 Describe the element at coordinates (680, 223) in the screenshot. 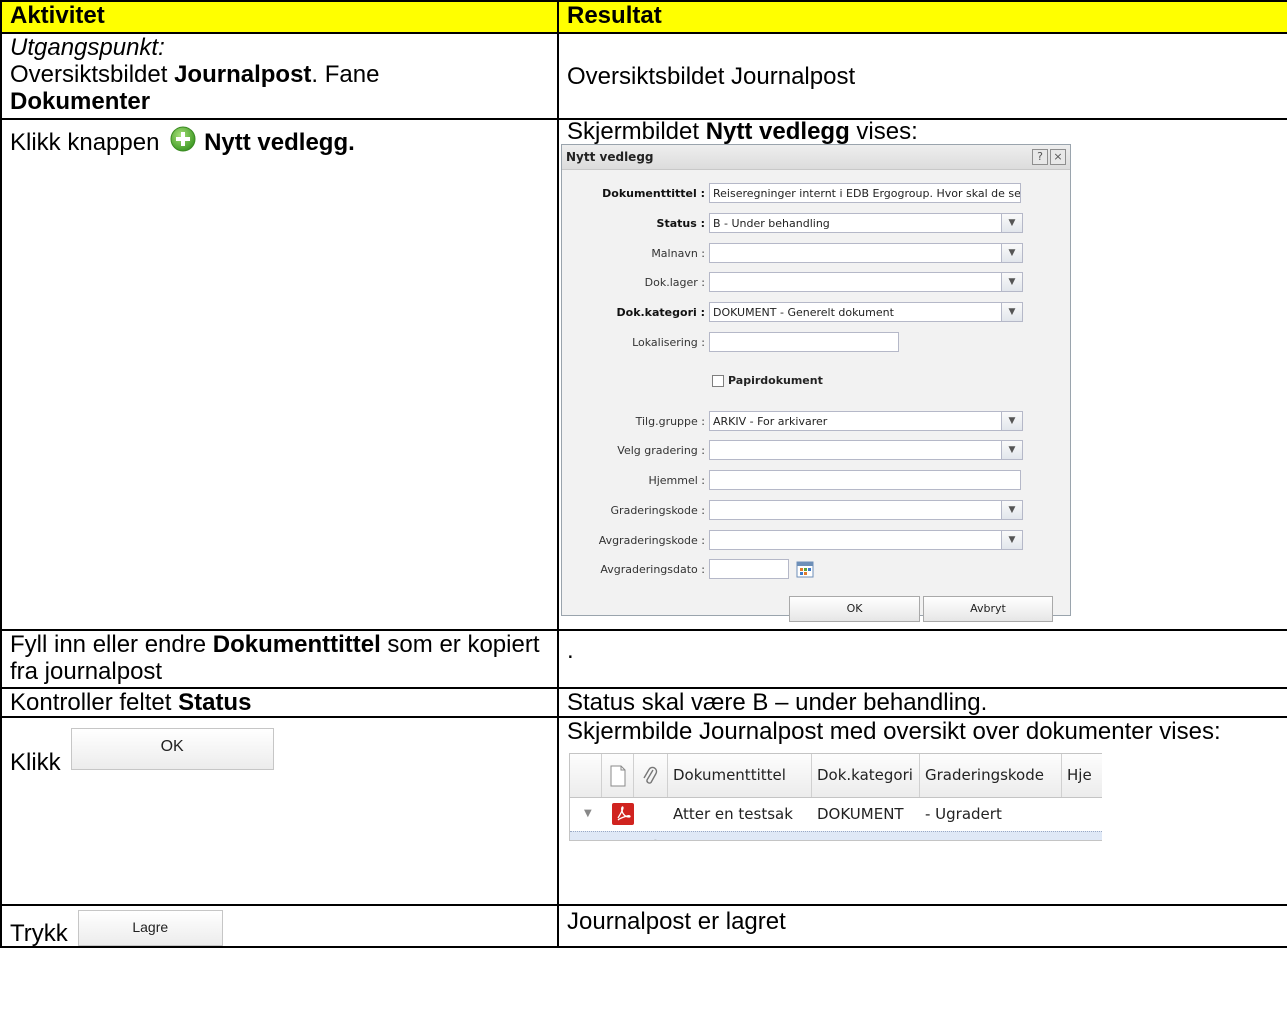

I see `status-label: Status :` at that location.